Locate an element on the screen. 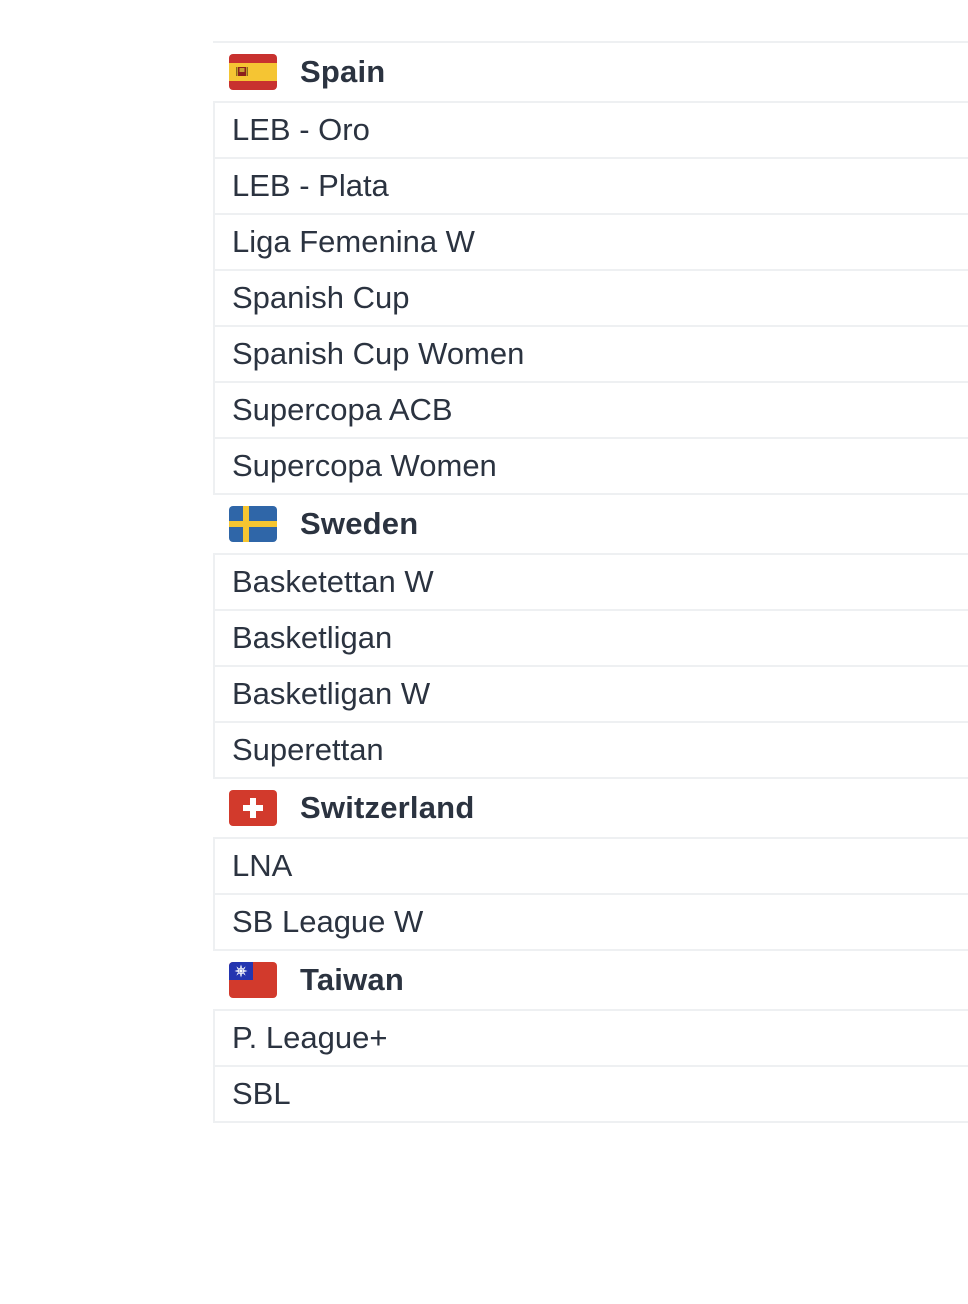  league-item: Basketettan W is located at coordinates (590, 583).